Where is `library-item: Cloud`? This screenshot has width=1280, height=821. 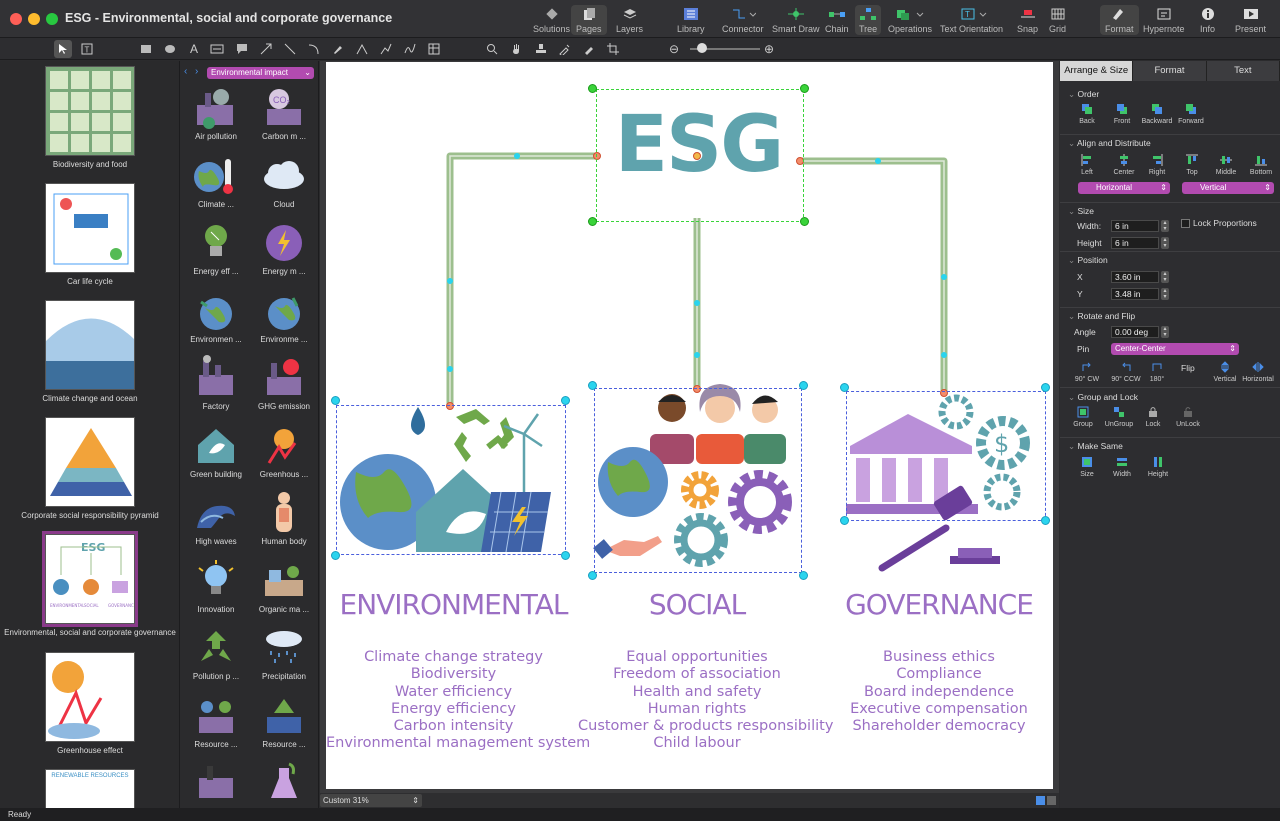 library-item: Cloud is located at coordinates (284, 181).